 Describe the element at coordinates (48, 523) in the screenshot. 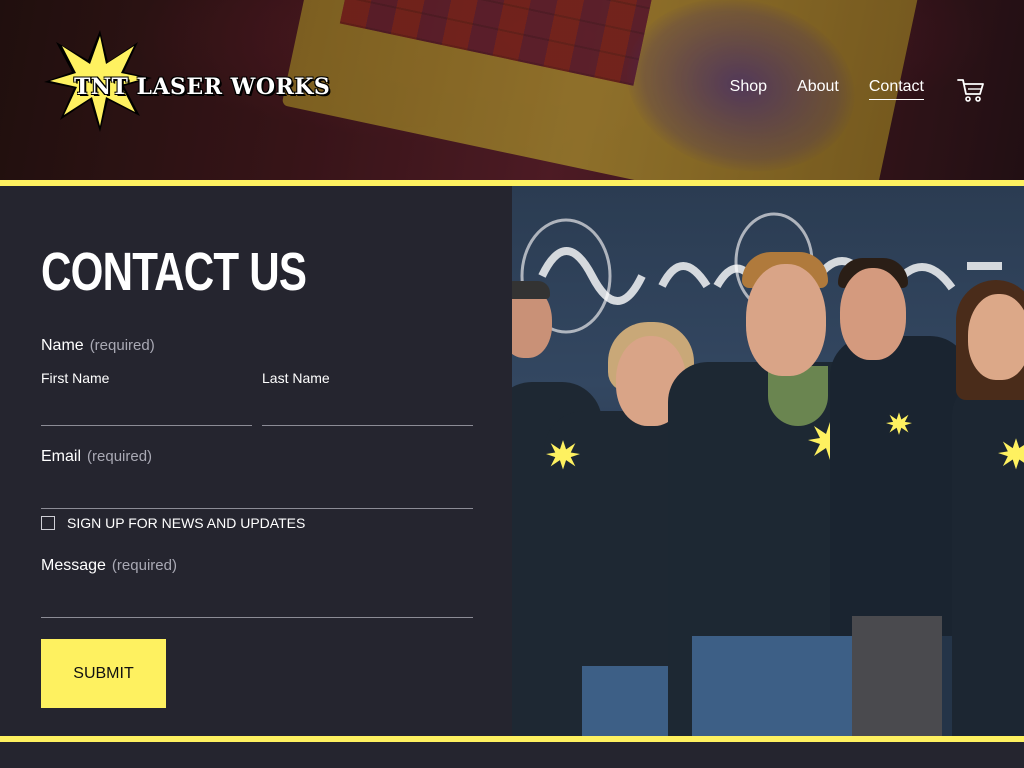

I see `newsletter-checkbox` at that location.